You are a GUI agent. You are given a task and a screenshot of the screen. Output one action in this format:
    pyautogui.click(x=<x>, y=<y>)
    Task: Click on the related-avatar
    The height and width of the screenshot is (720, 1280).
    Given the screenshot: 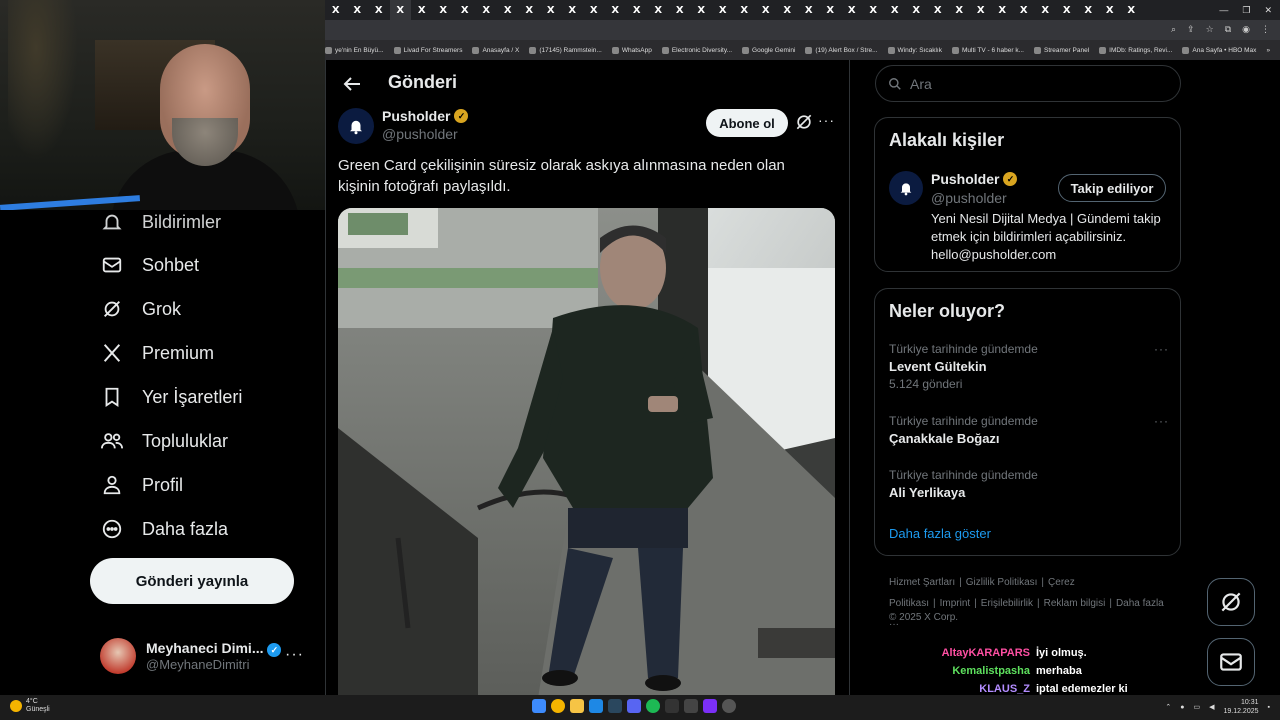 What is the action you would take?
    pyautogui.click(x=906, y=188)
    